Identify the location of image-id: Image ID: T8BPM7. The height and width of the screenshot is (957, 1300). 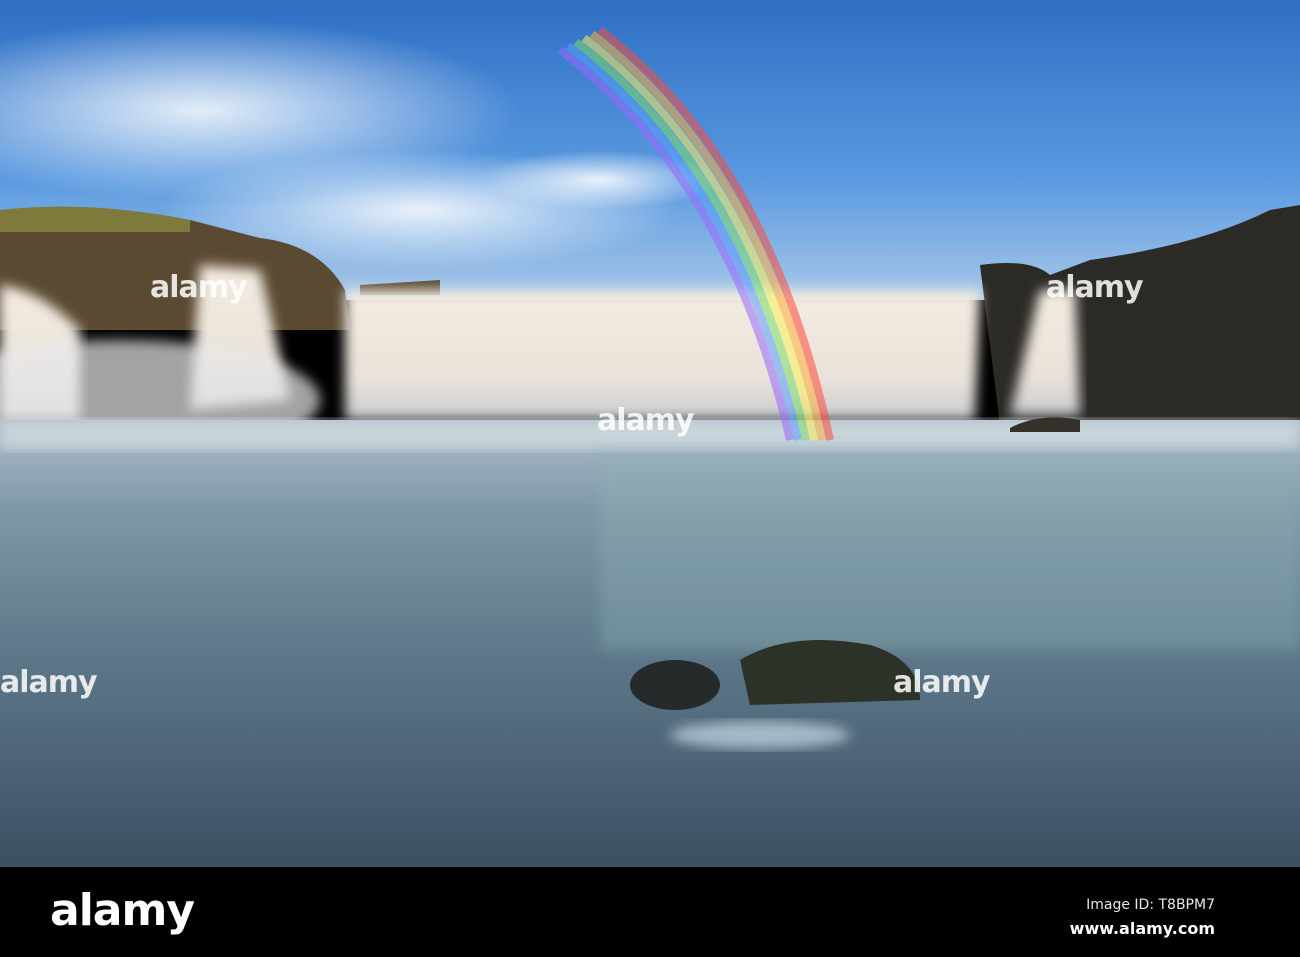
(1150, 905).